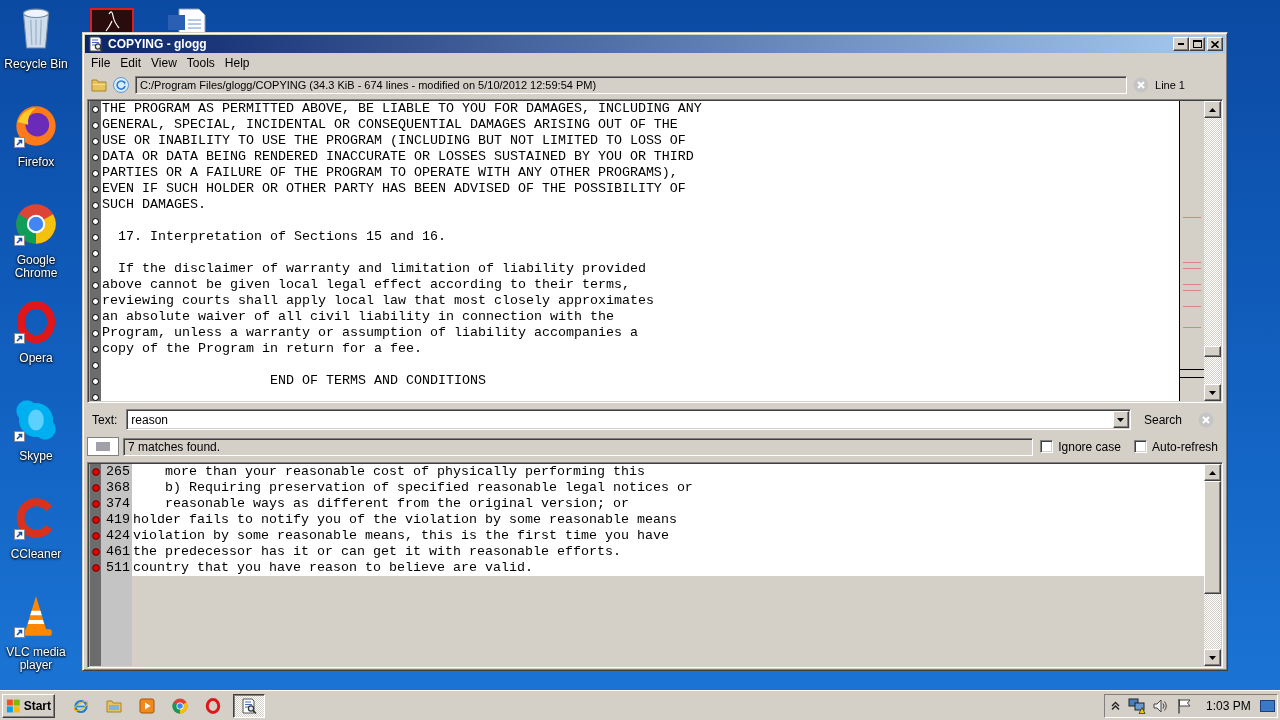 This screenshot has height=720, width=1280. I want to click on line-number: 511, so click(118, 568).